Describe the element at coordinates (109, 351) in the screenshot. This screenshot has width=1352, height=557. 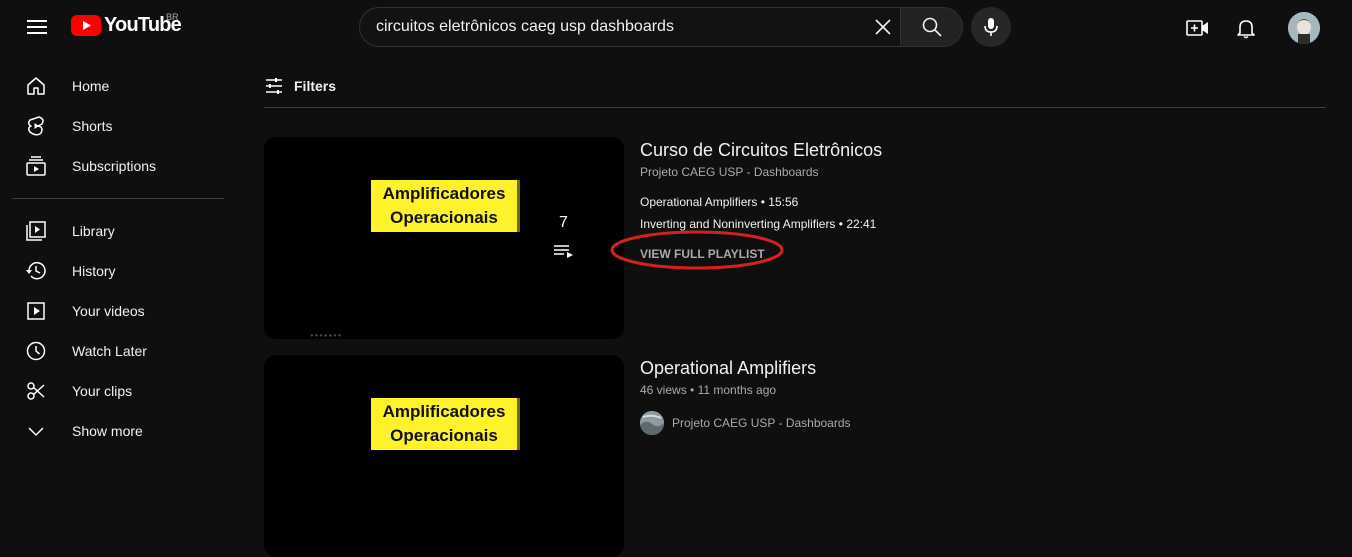
I see `sidebar-item-label: Watch Later` at that location.